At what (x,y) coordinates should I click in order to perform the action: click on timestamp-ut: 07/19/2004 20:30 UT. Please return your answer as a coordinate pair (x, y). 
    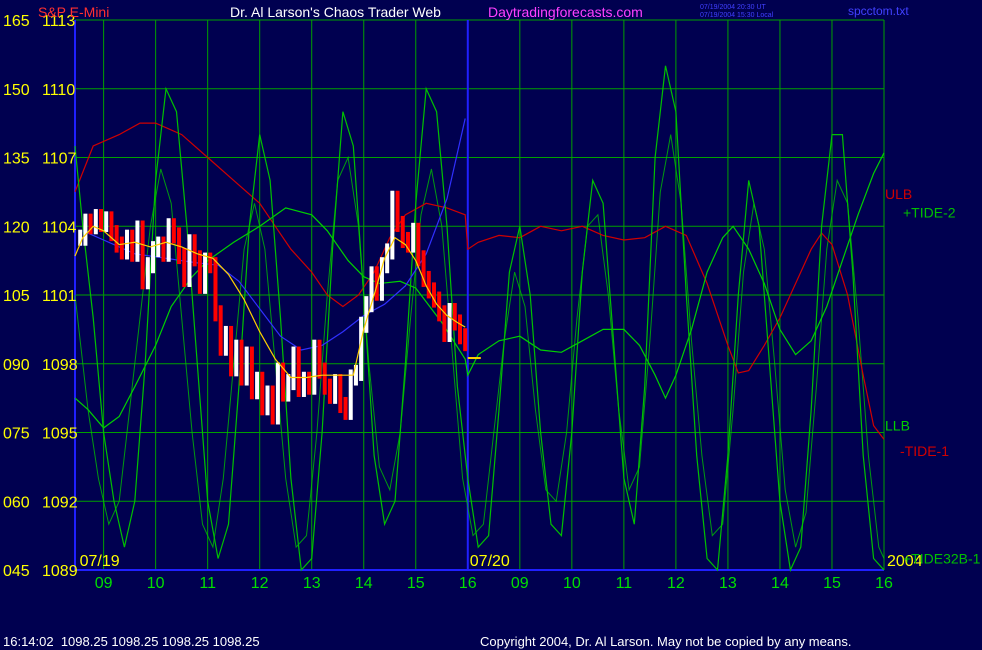
    Looking at the image, I should click on (733, 7).